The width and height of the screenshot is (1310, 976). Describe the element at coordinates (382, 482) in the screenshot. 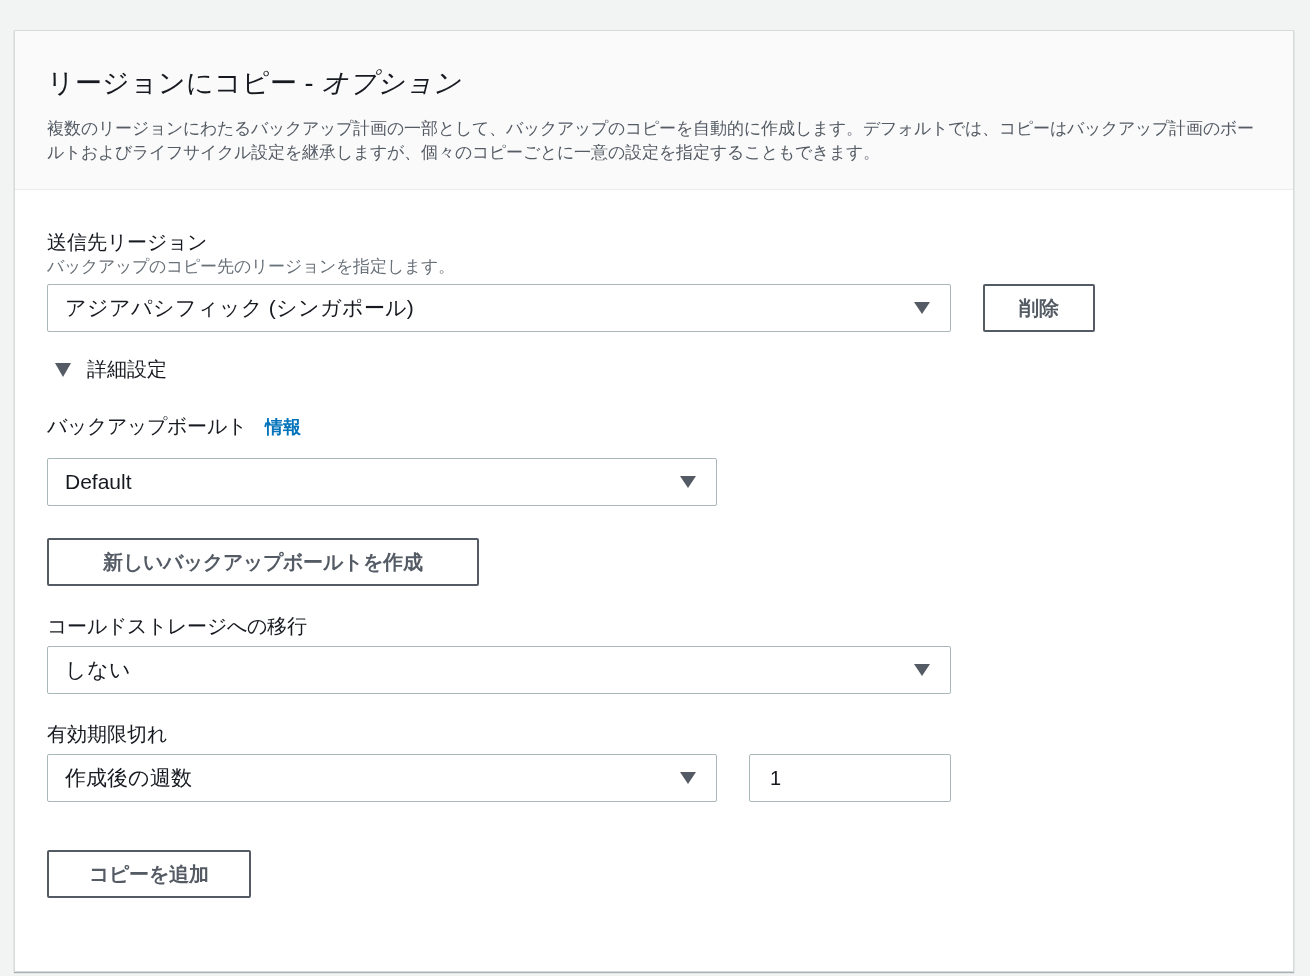

I see `vault-select: Default` at that location.